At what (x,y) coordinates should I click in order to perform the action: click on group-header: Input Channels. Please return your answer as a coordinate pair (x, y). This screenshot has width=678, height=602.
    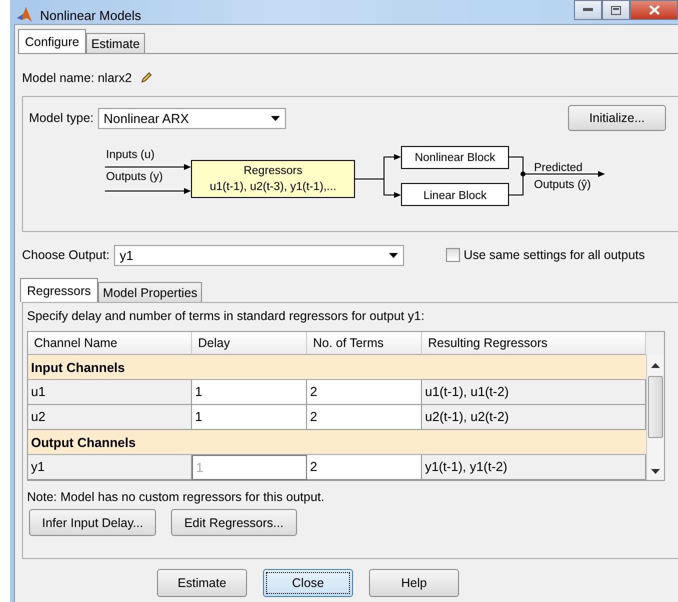
    Looking at the image, I should click on (337, 367).